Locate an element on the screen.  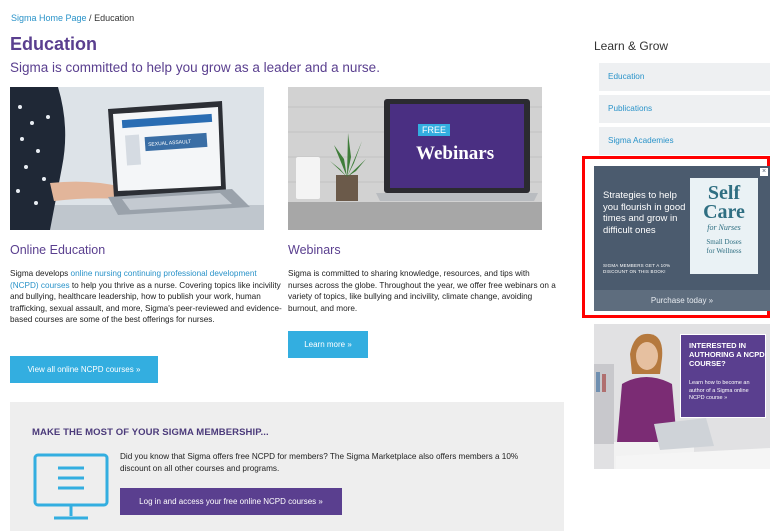
sidebar-item-publications: Publications is located at coordinates (684, 109).